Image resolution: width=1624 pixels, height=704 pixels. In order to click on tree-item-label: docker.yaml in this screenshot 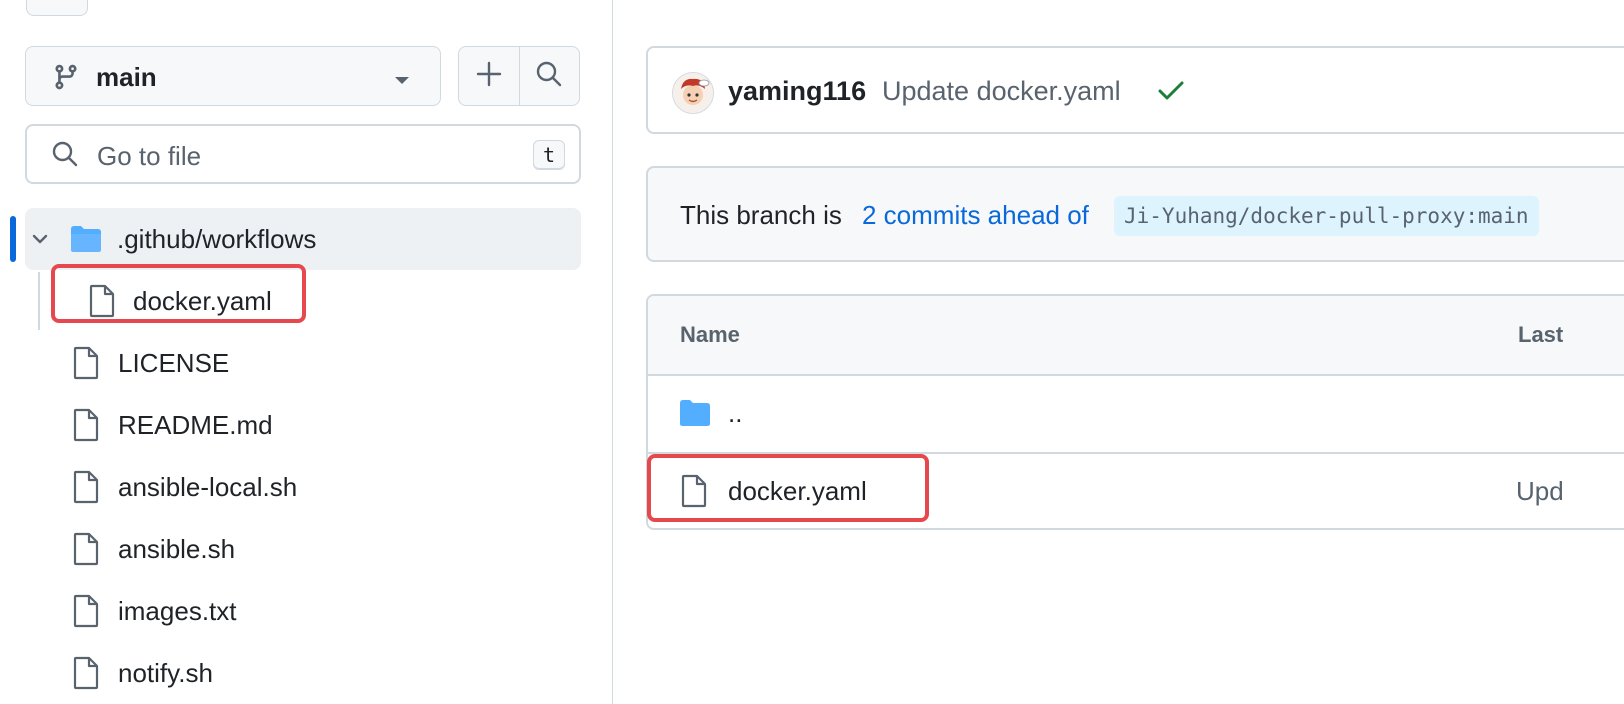, I will do `click(202, 301)`.